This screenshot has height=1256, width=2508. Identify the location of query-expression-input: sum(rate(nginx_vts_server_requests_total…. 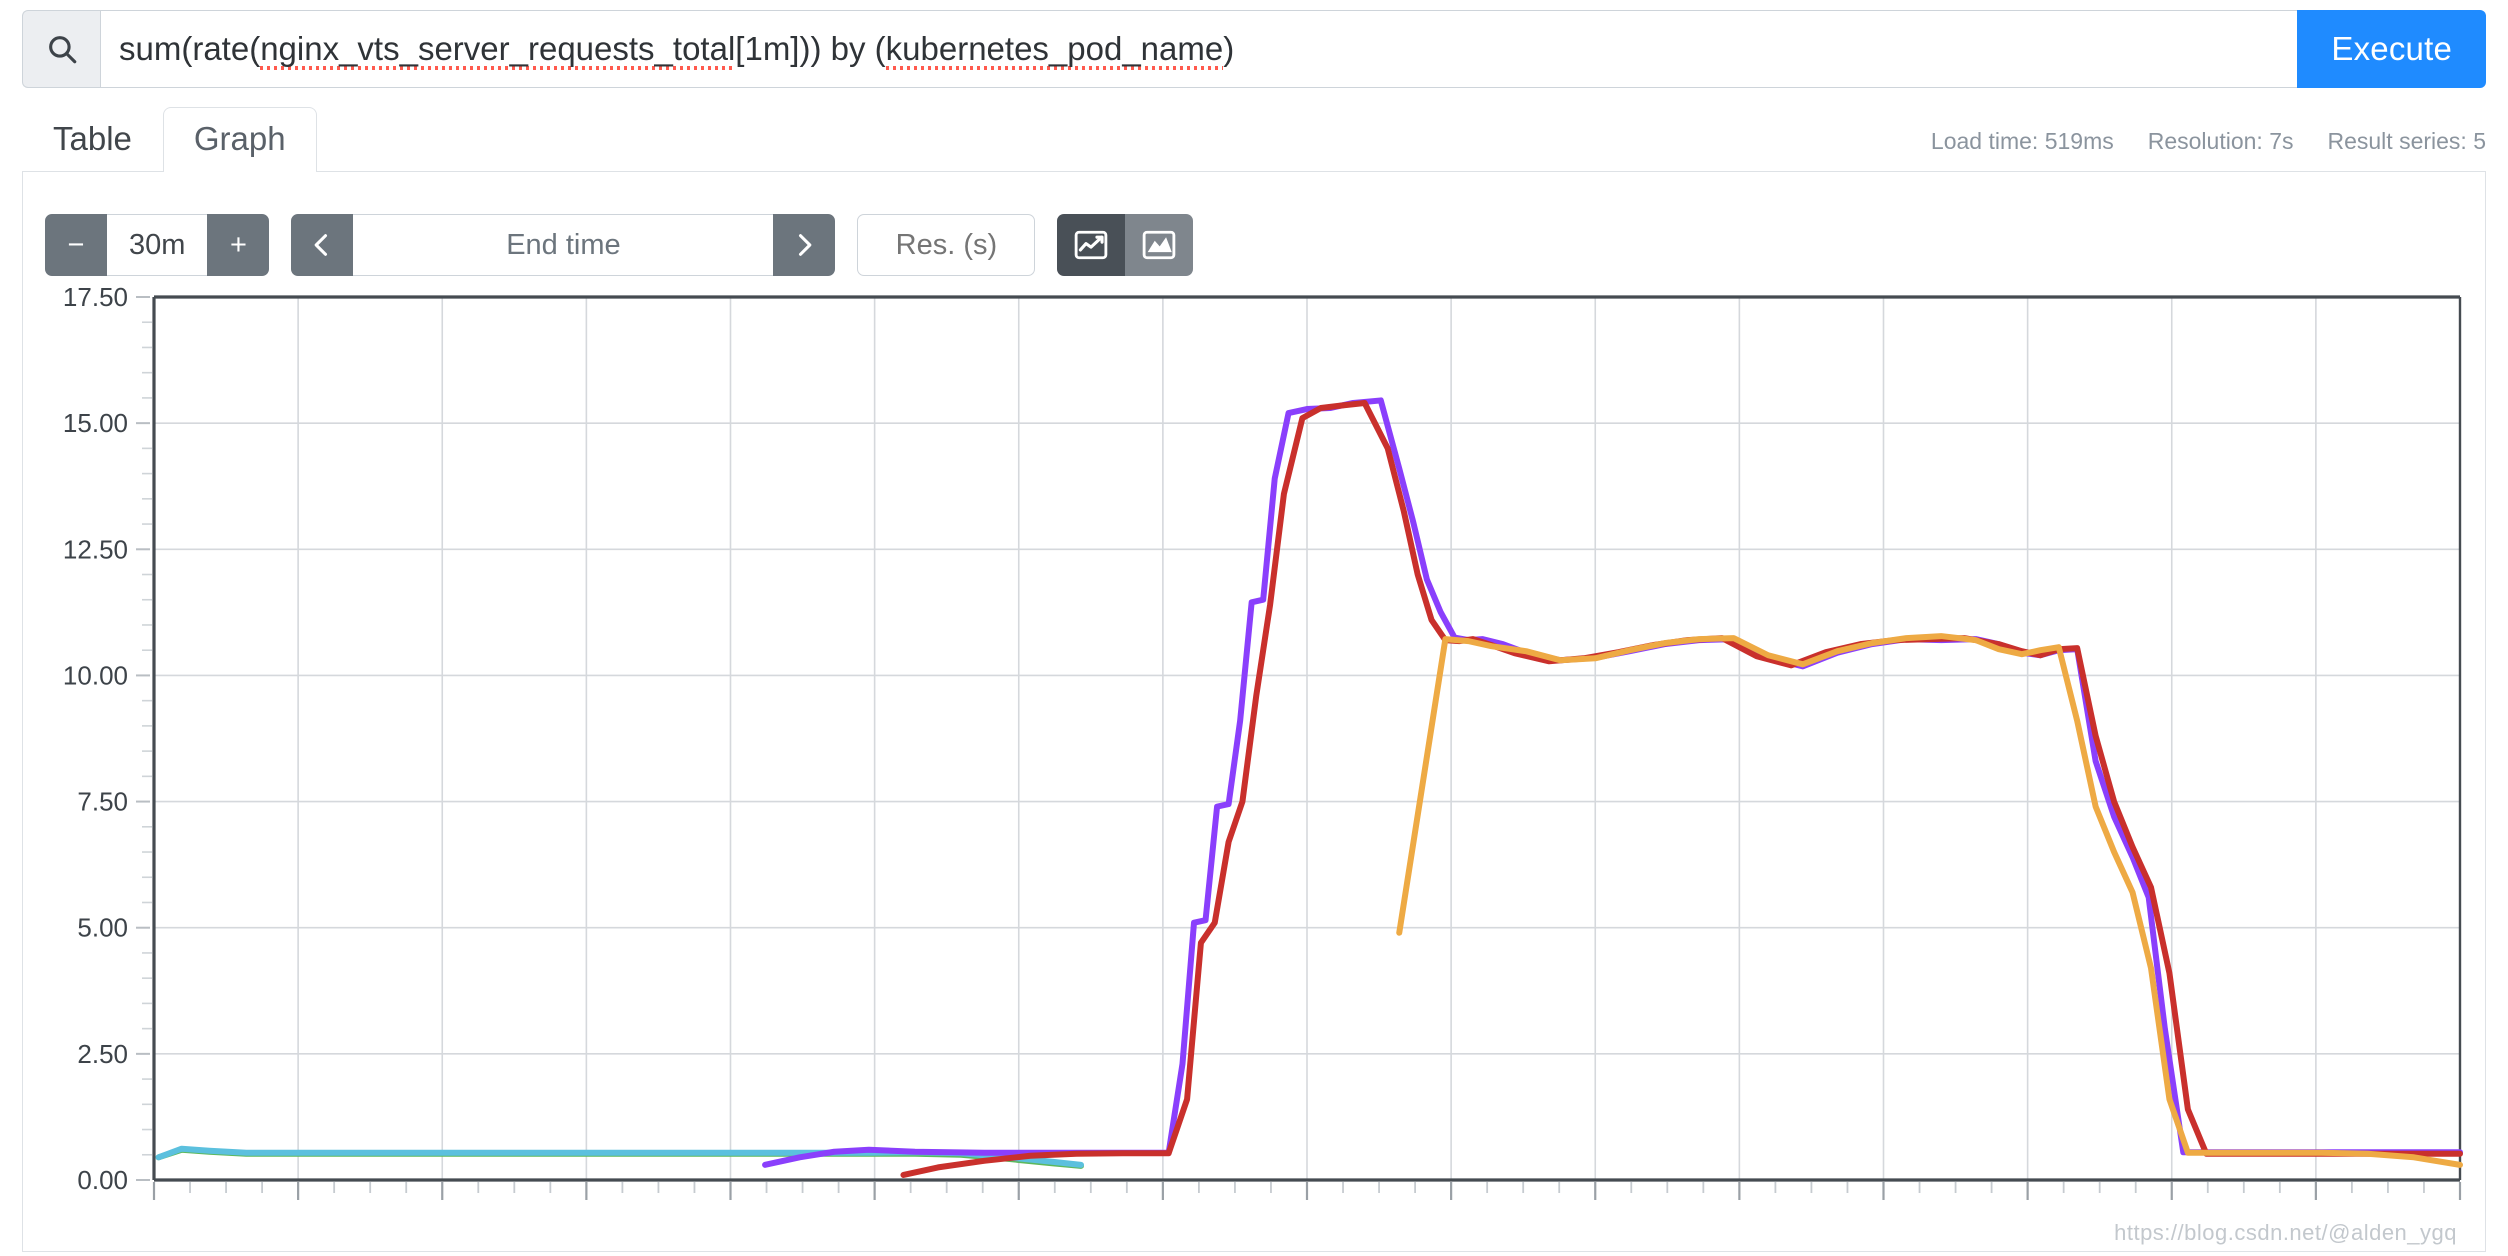
(1199, 49).